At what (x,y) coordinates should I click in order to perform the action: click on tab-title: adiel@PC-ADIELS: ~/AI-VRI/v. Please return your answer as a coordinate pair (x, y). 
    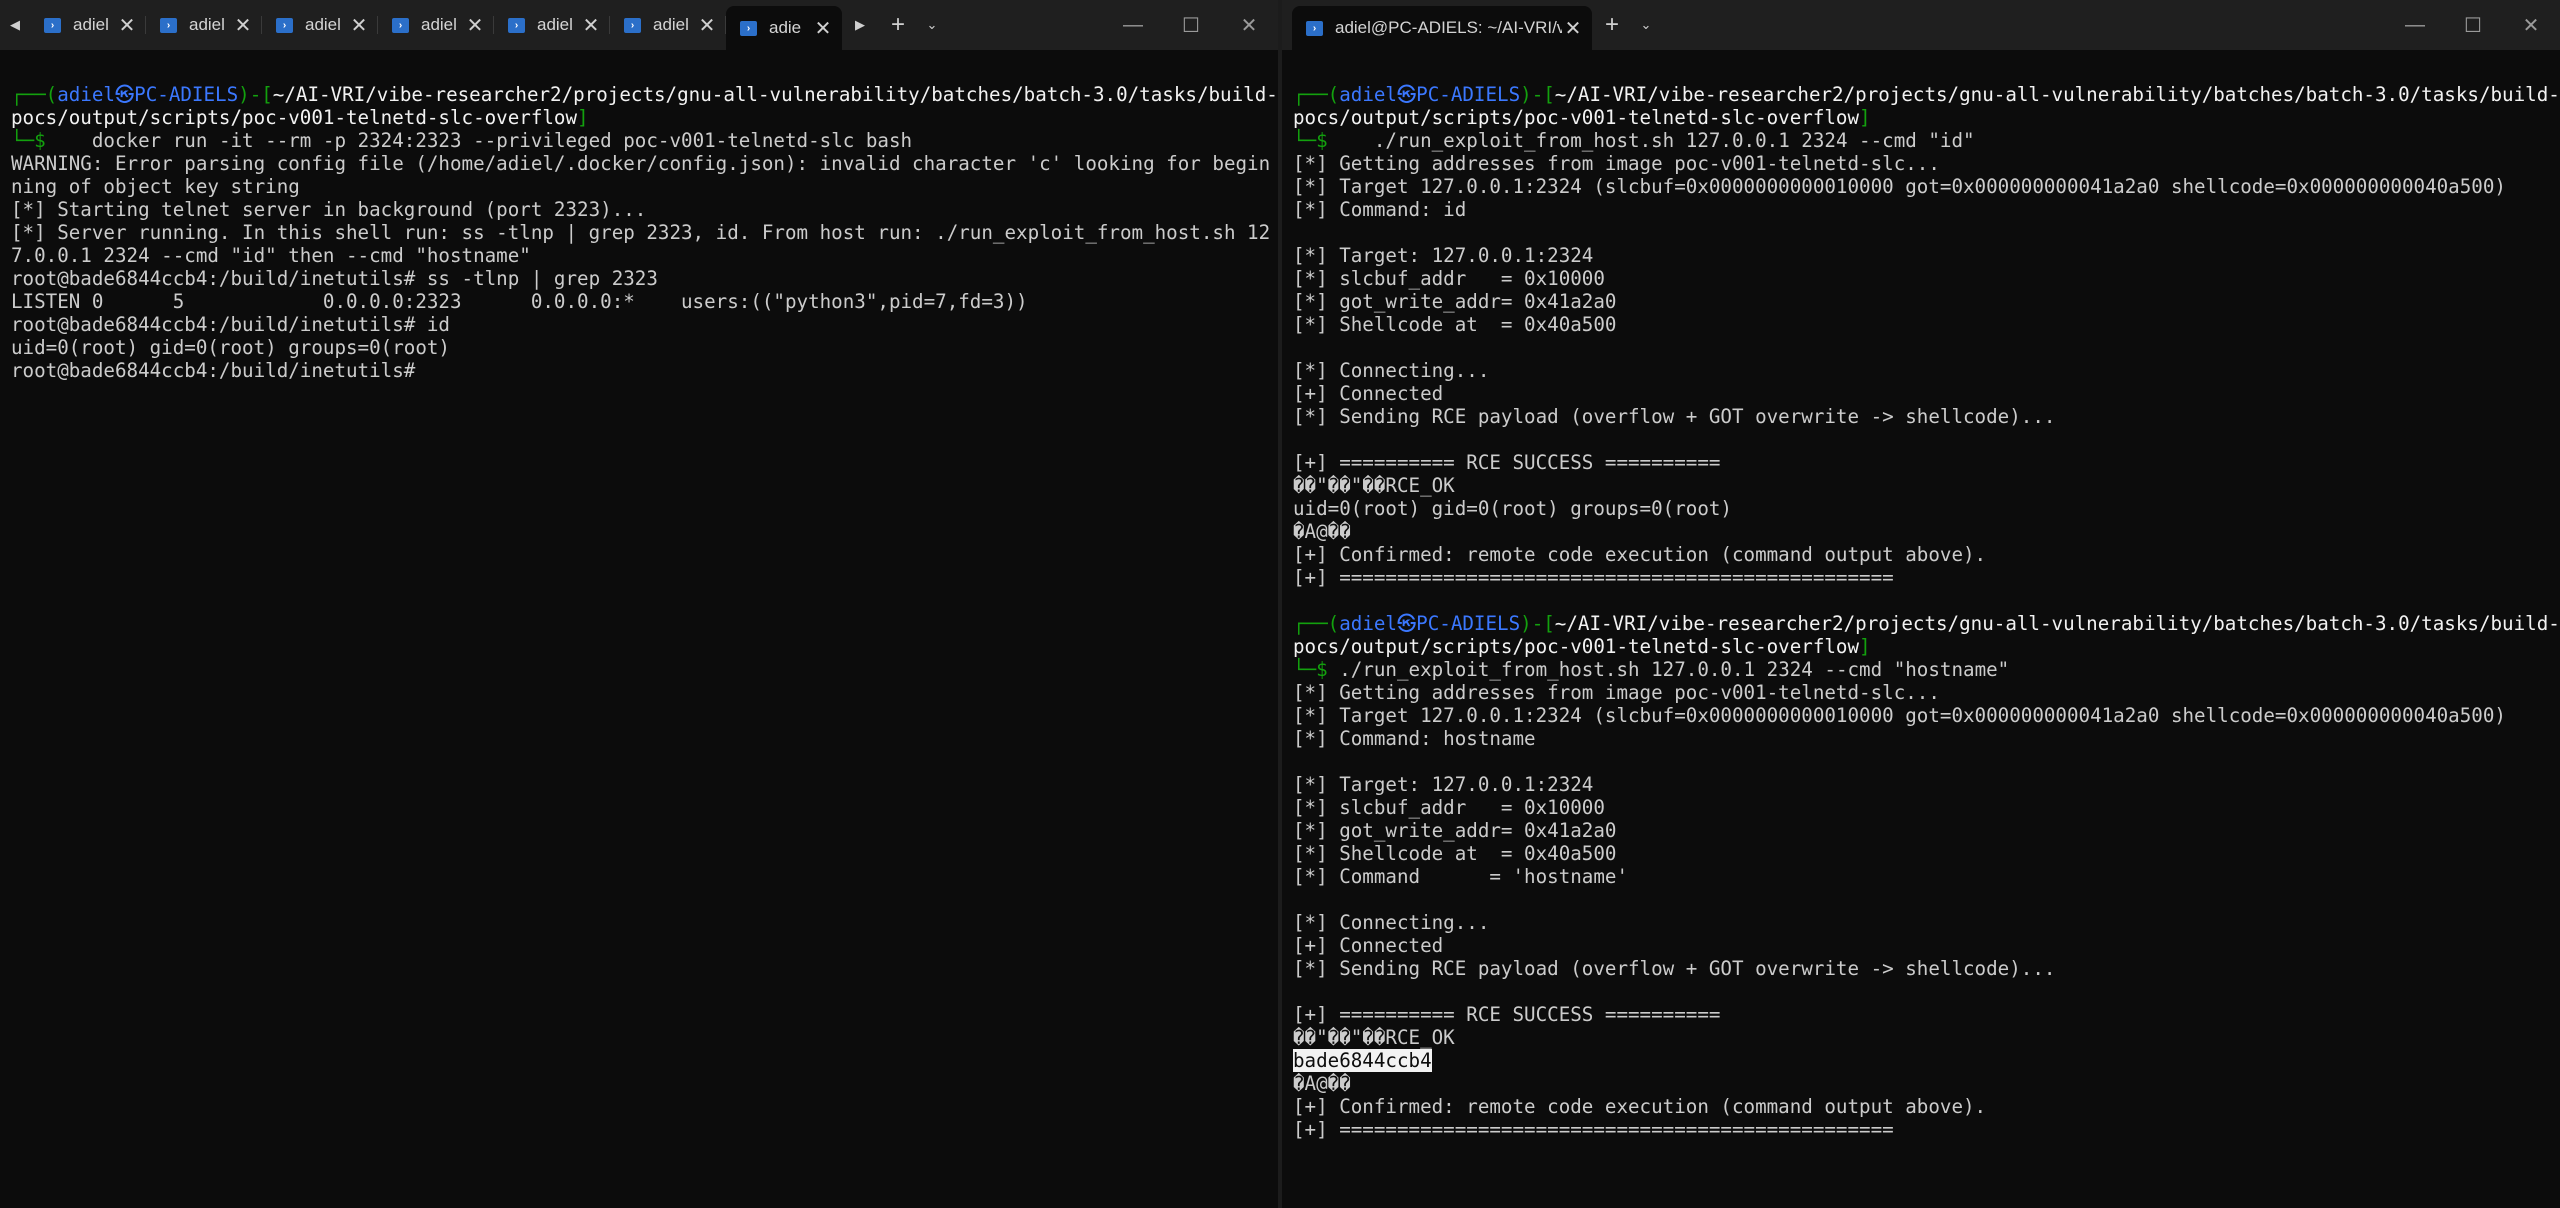
    Looking at the image, I should click on (1448, 27).